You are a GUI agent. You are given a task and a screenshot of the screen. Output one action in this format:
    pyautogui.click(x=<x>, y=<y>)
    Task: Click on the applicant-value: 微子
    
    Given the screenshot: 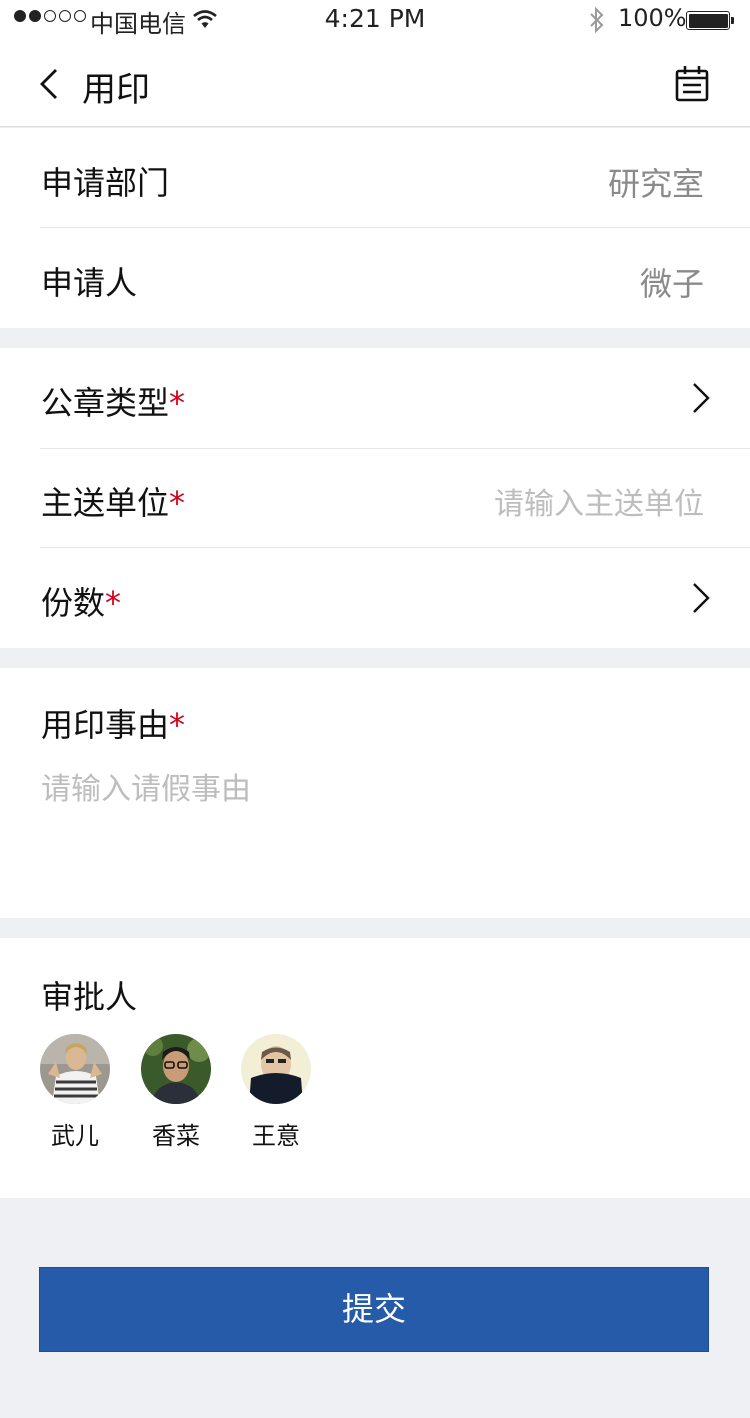 What is the action you would take?
    pyautogui.click(x=671, y=284)
    